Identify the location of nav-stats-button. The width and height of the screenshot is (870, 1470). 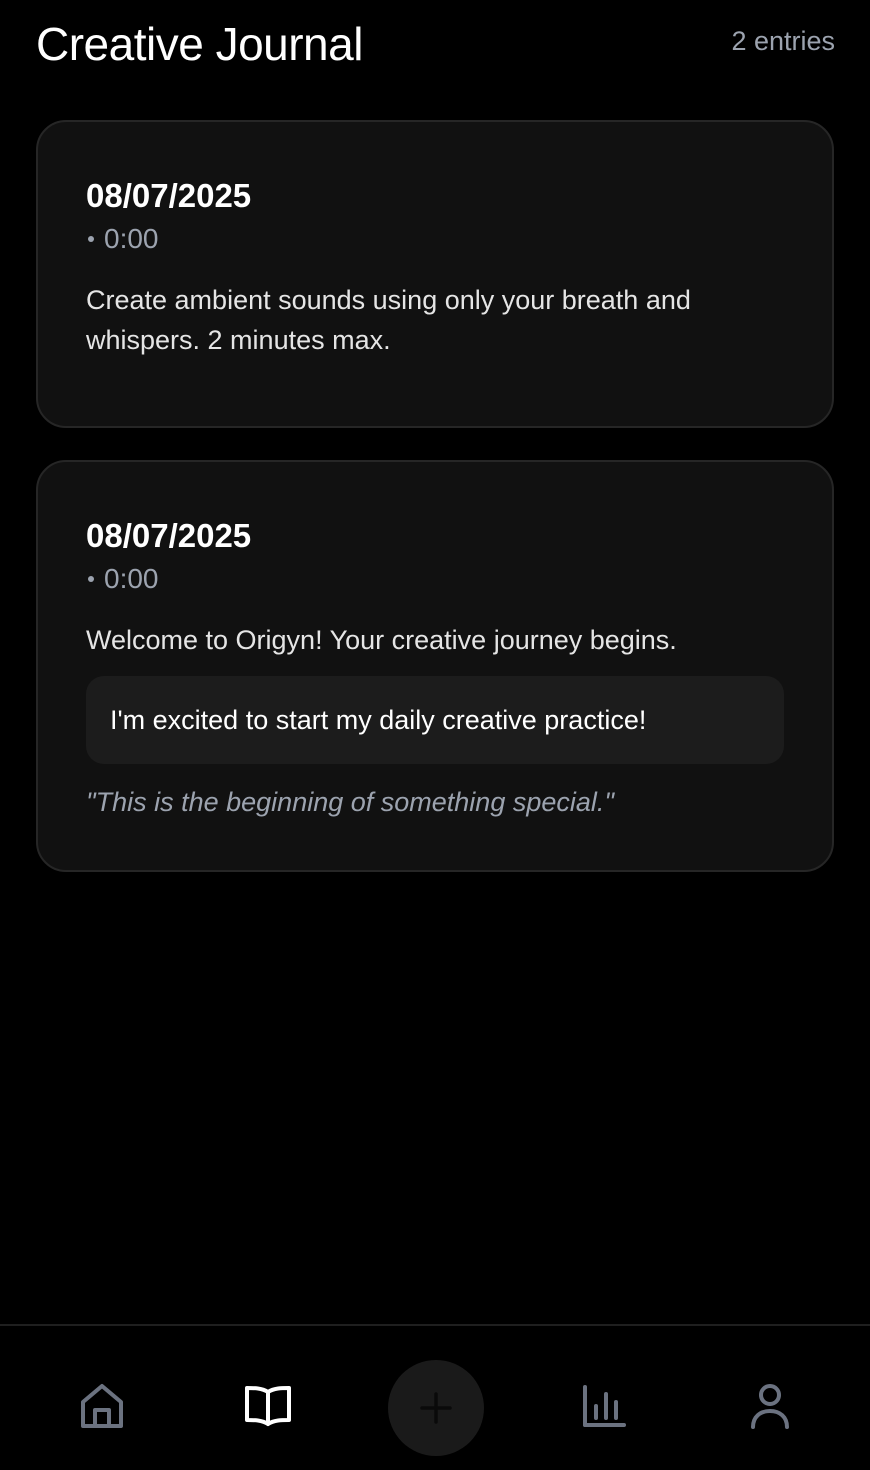
(604, 1406).